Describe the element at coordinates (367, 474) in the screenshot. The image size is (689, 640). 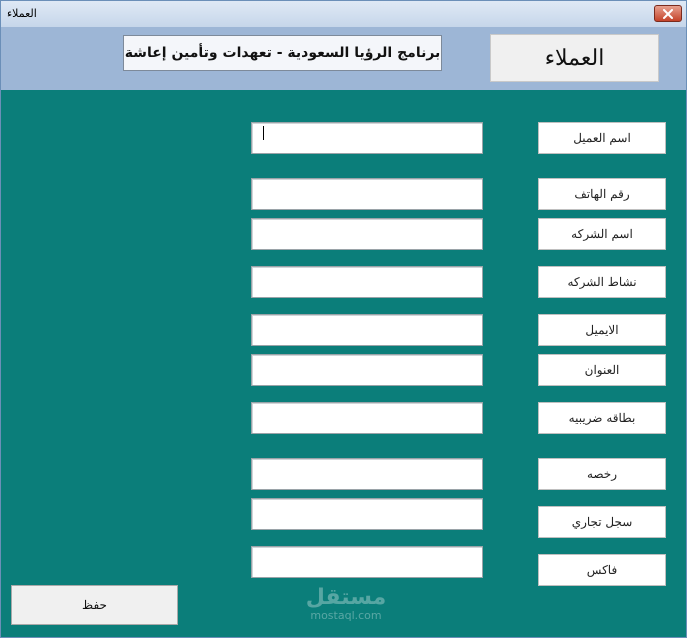
I see `license-input` at that location.